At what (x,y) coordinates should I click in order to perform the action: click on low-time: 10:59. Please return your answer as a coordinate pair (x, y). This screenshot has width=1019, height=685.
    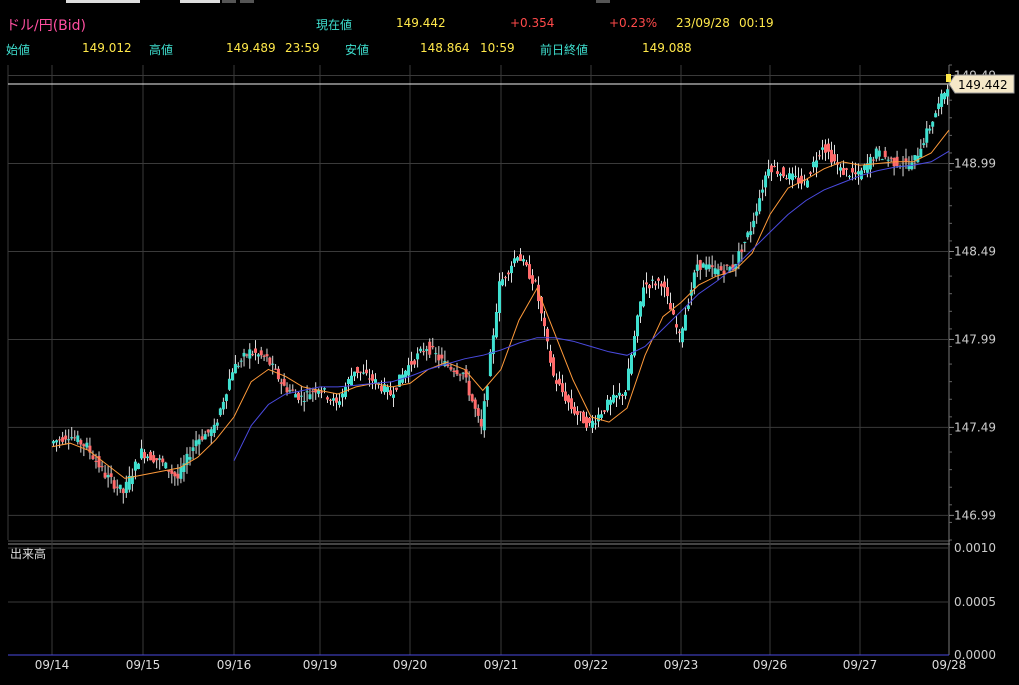
    Looking at the image, I should click on (497, 48).